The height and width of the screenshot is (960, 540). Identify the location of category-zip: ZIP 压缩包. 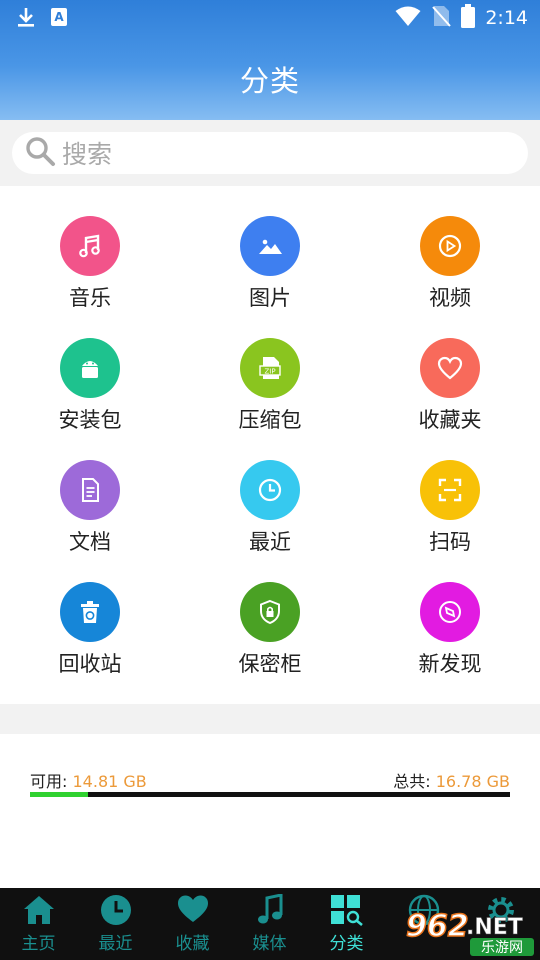
(270, 388).